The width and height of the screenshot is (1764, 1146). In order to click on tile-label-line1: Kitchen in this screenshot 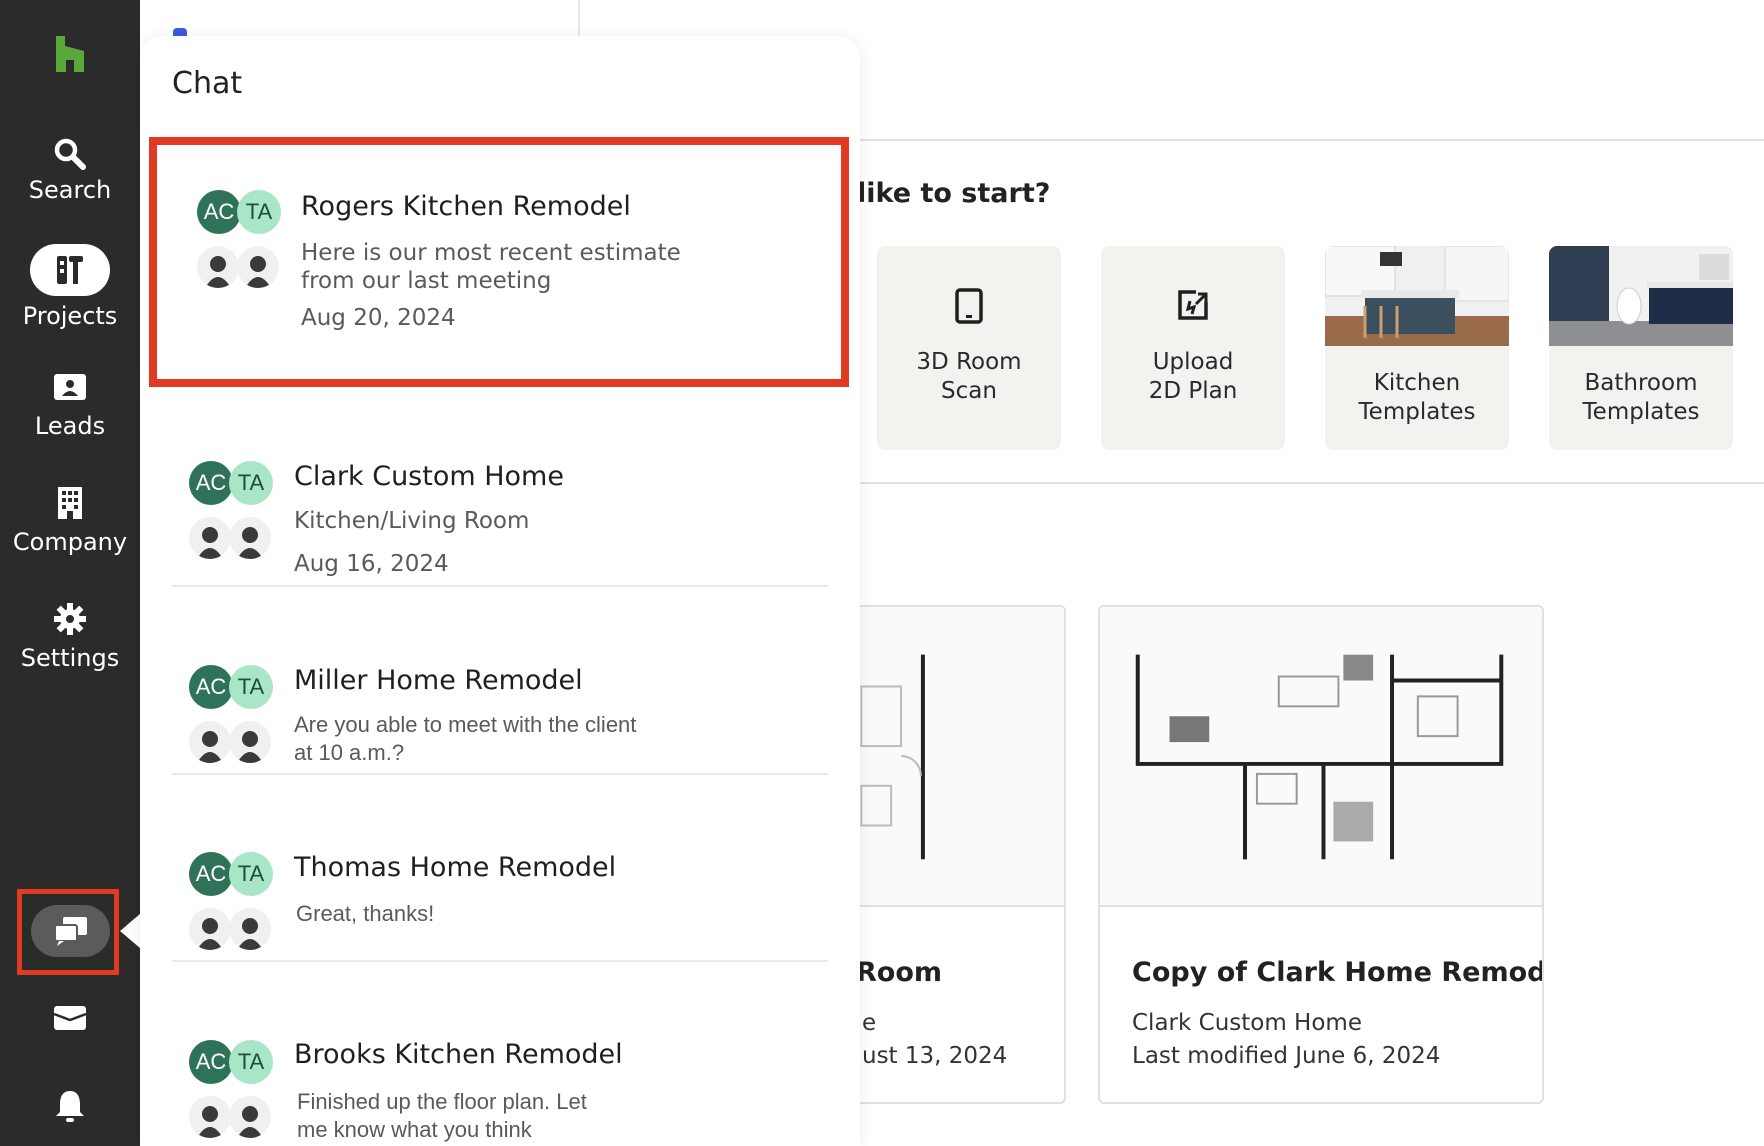, I will do `click(1417, 383)`.